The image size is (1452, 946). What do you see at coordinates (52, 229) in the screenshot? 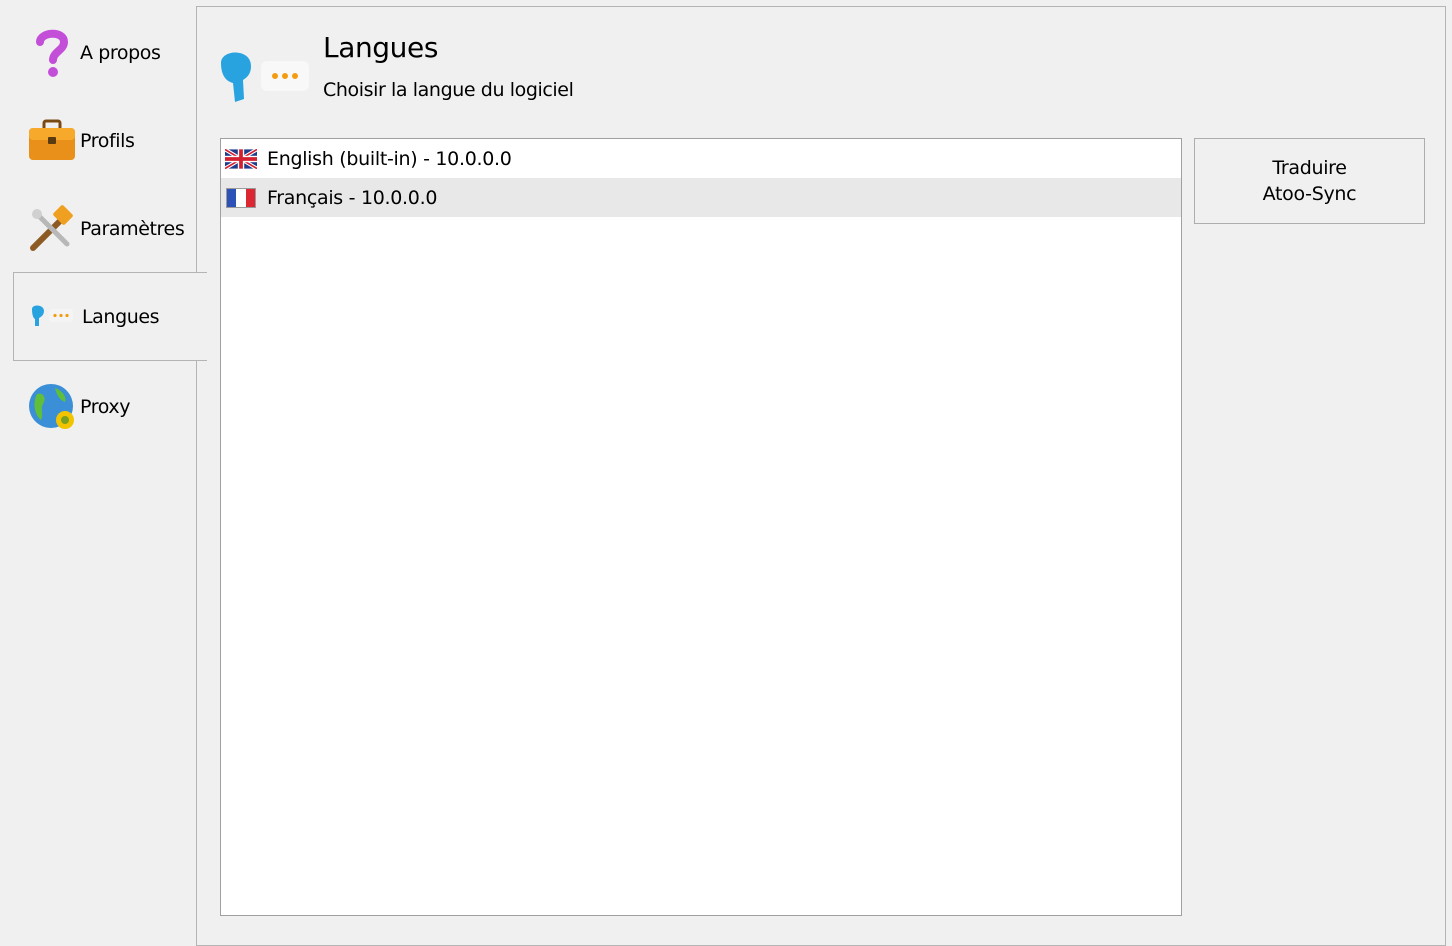
I see `tools-icon` at bounding box center [52, 229].